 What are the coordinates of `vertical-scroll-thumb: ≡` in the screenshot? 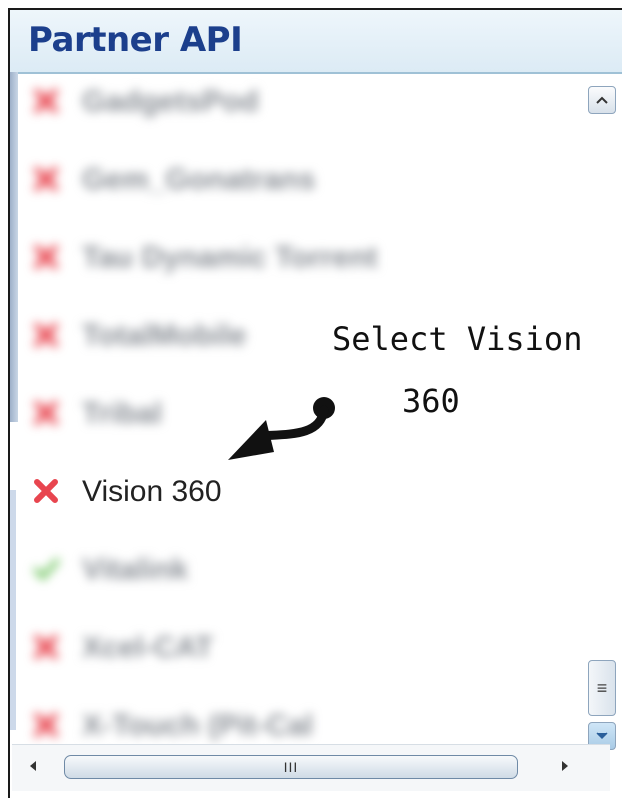 It's located at (602, 688).